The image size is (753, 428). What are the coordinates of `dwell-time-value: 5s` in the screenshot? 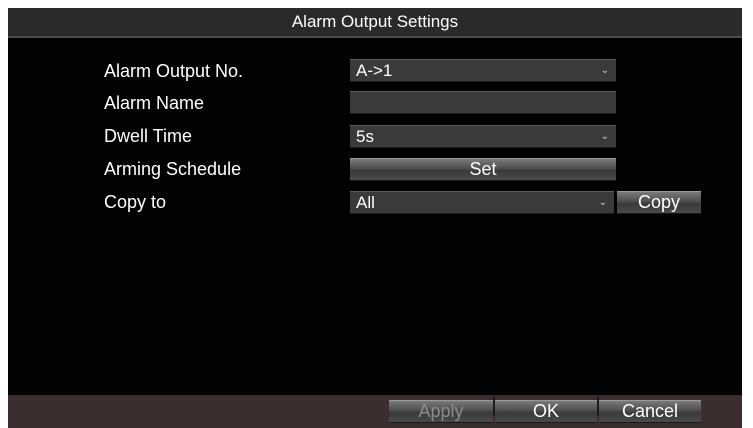 It's located at (365, 136).